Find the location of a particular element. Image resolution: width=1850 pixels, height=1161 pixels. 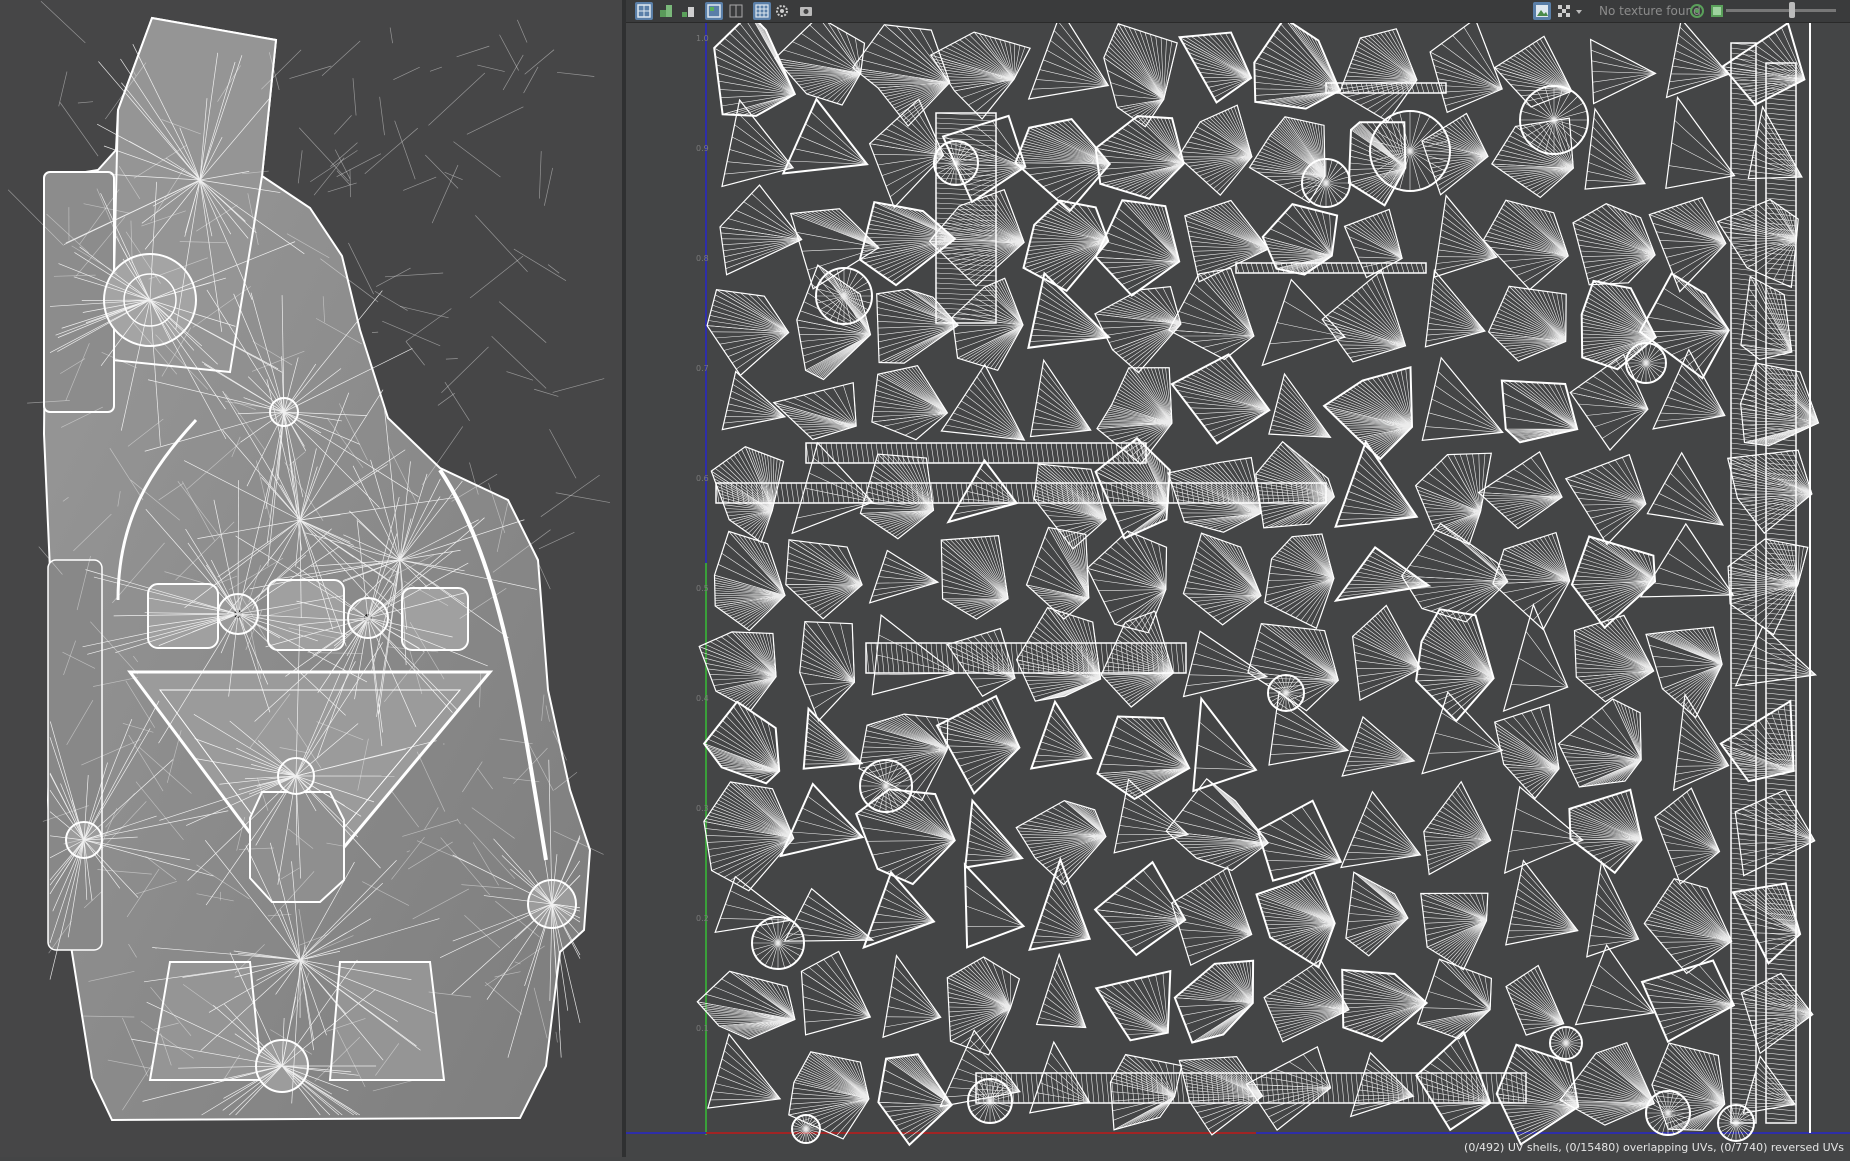

uv-axis-tick-label: 0.7 is located at coordinates (702, 368).